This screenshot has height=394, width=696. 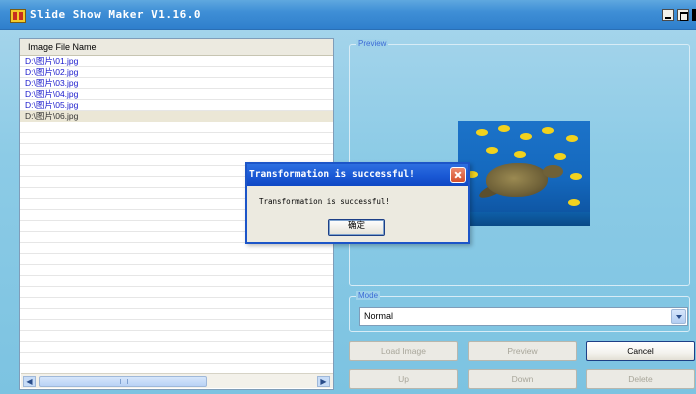 What do you see at coordinates (522, 351) in the screenshot?
I see `preview-button: Preview` at bounding box center [522, 351].